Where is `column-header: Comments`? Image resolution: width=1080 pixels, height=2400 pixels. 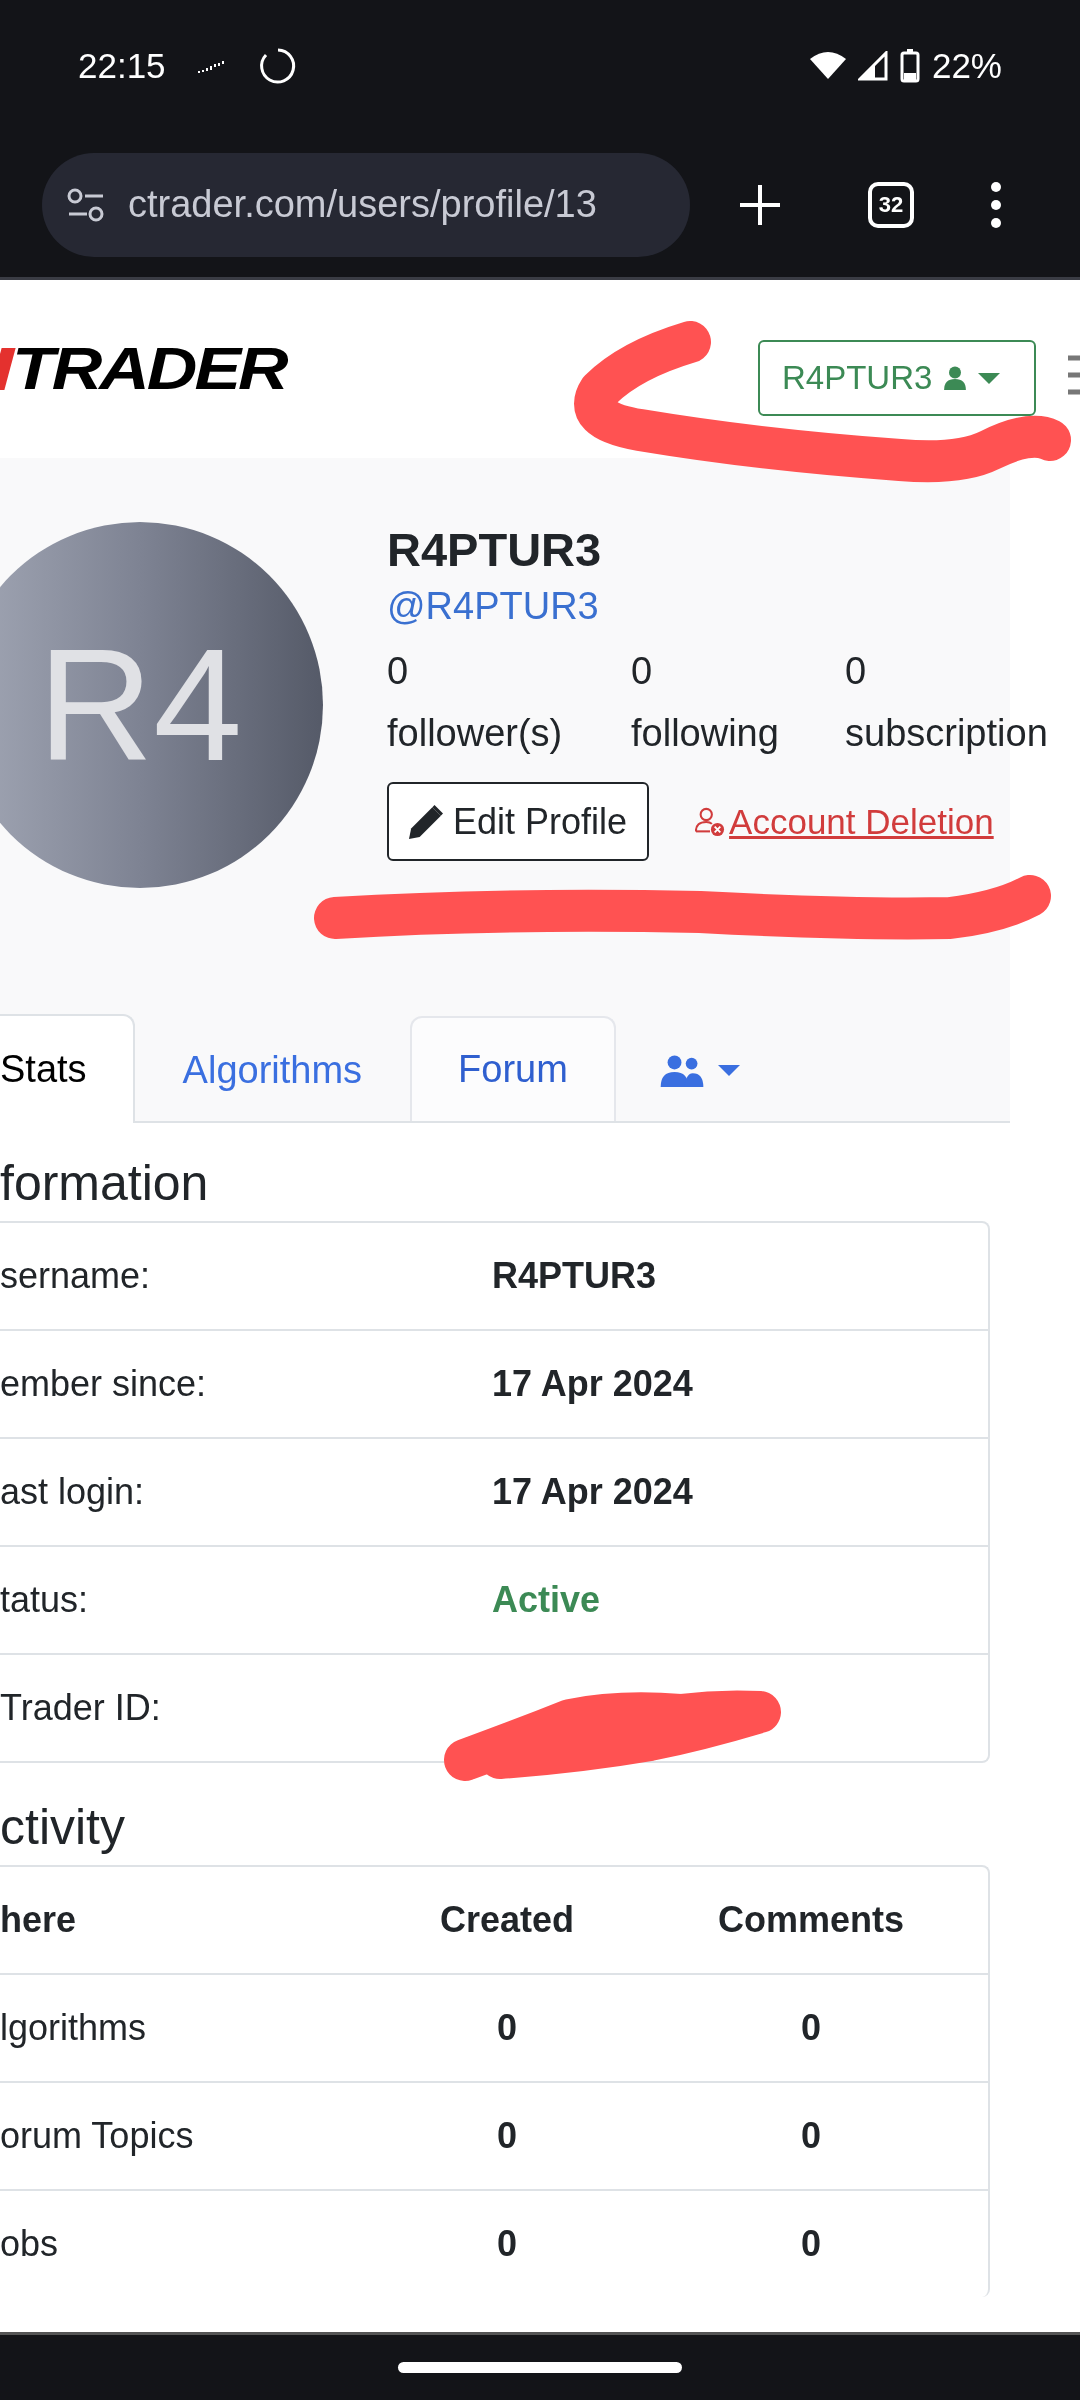 column-header: Comments is located at coordinates (811, 1920).